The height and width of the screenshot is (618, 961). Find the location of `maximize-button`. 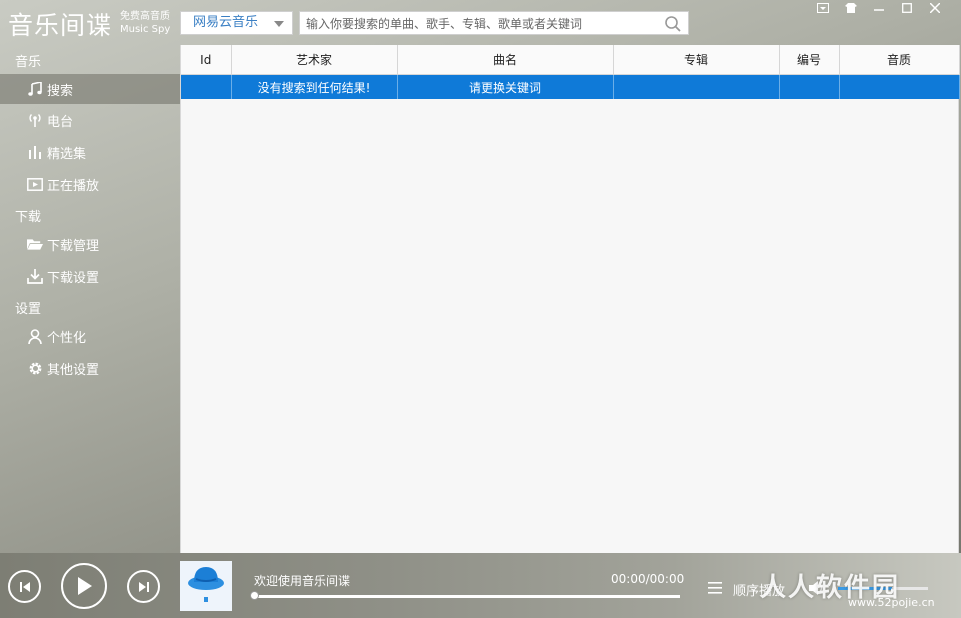

maximize-button is located at coordinates (907, 8).